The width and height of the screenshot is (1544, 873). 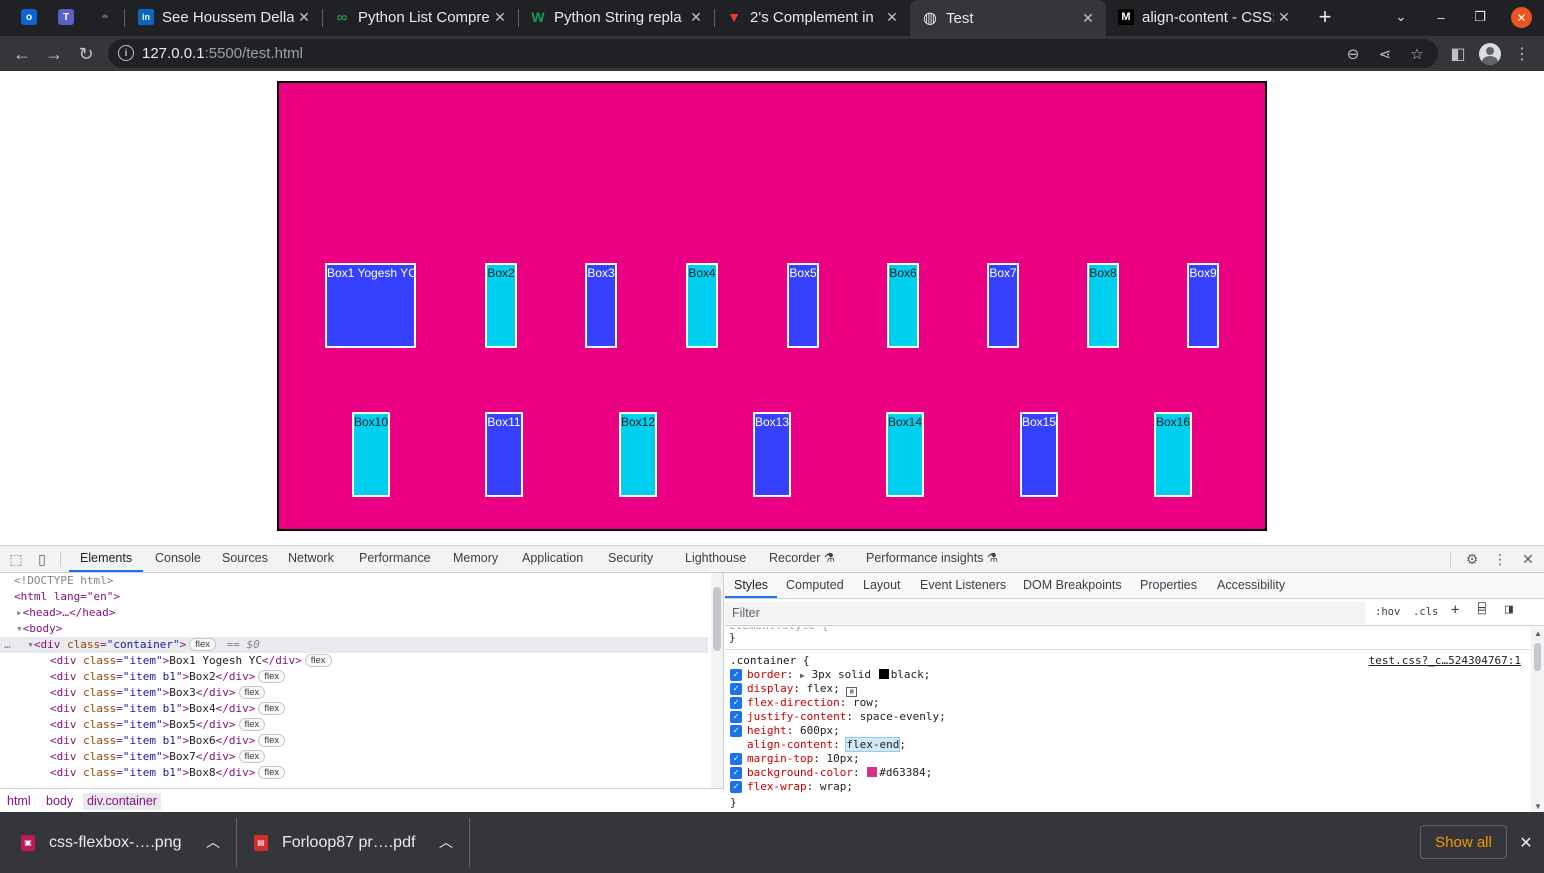 I want to click on show-all-button: Show all, so click(x=1463, y=842).